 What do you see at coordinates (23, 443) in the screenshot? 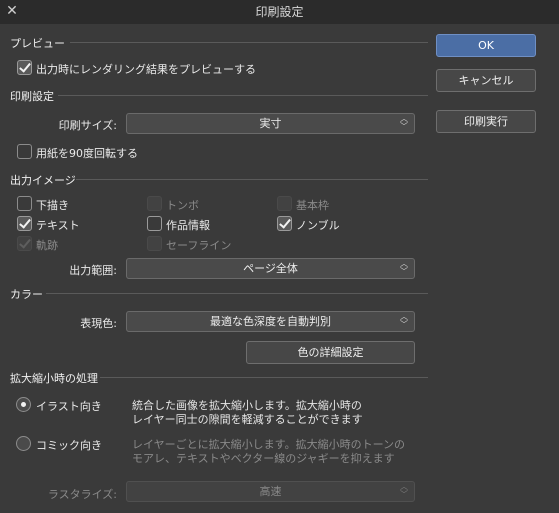
I see `comic-radio` at bounding box center [23, 443].